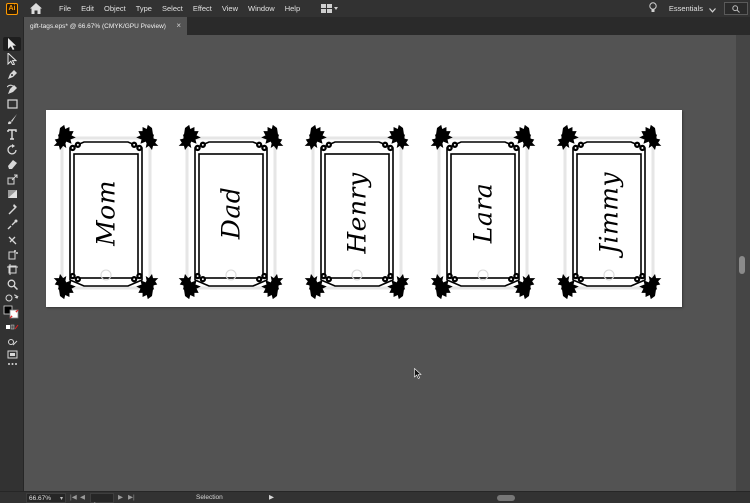  I want to click on close-icon: ×, so click(178, 26).